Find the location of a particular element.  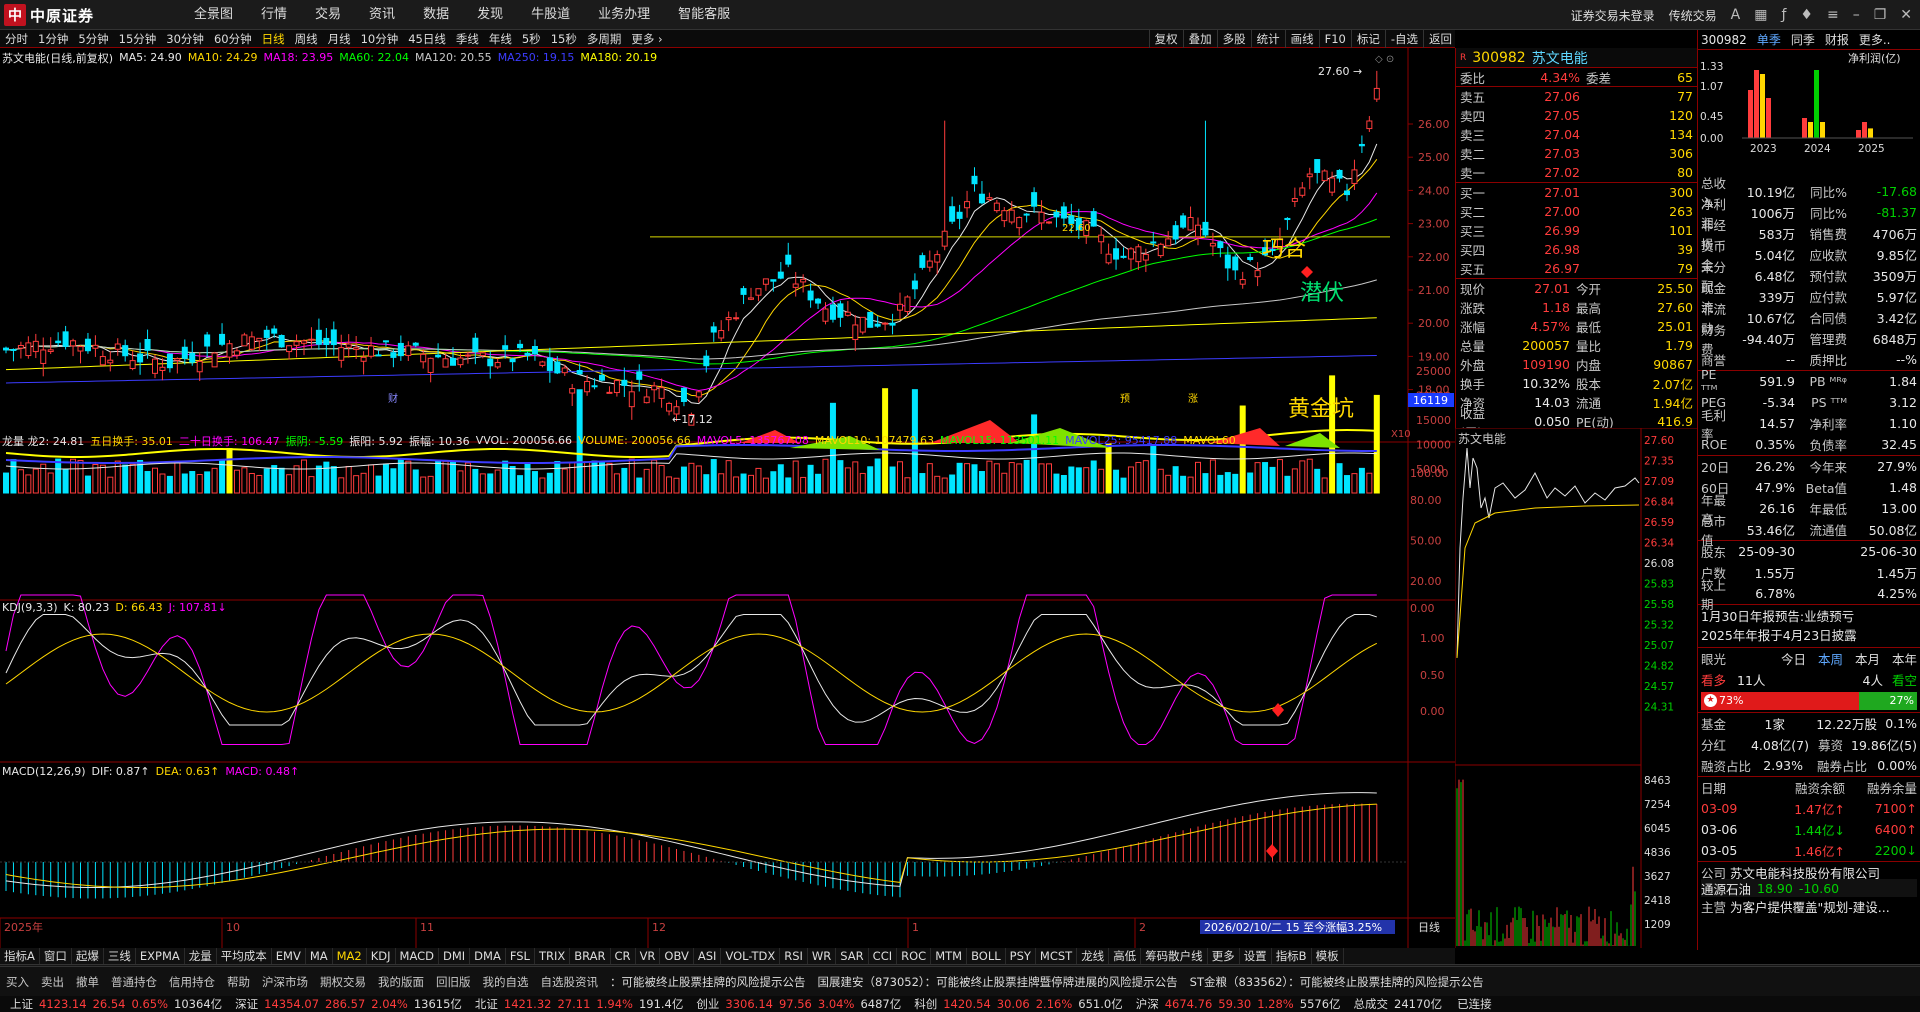

minimize-icon: – is located at coordinates (1856, 15).